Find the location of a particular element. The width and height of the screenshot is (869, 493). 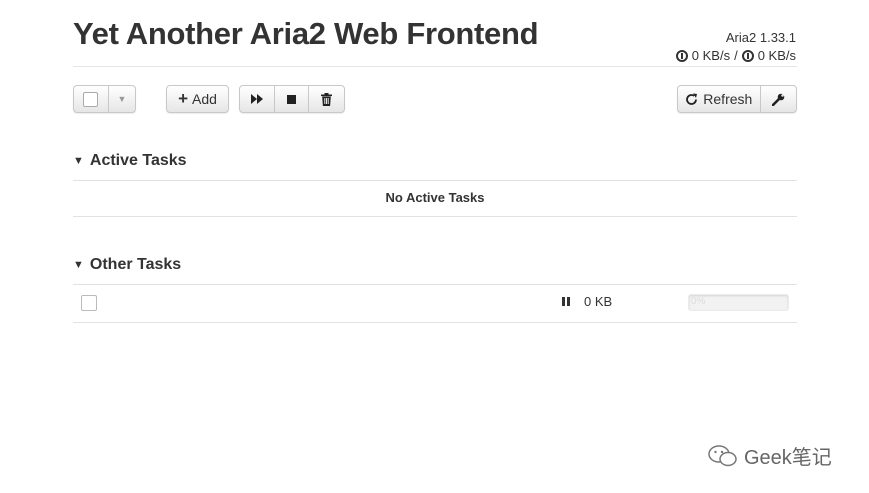

delete-button is located at coordinates (326, 99).